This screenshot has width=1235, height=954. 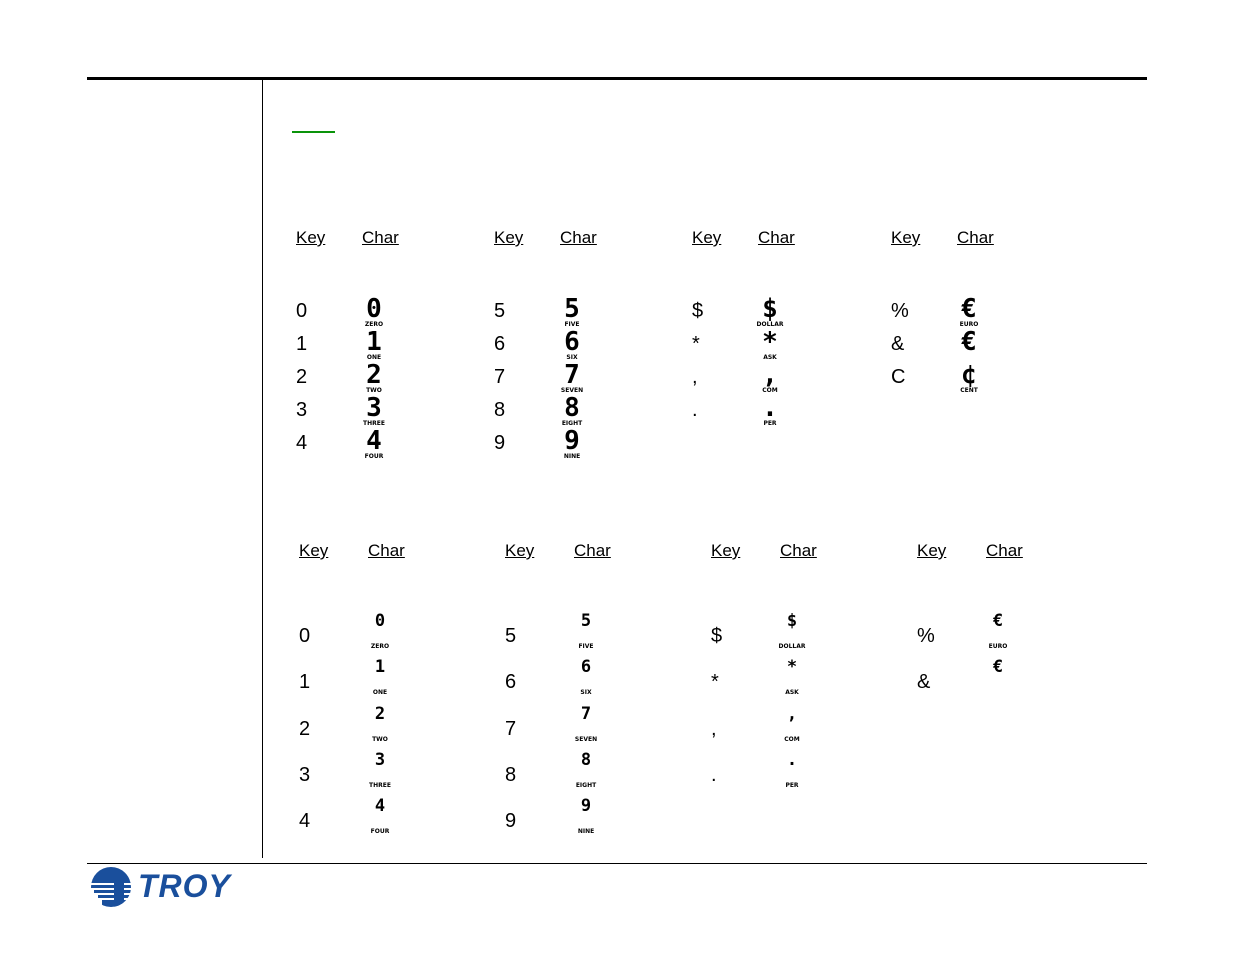 What do you see at coordinates (586, 693) in the screenshot?
I see `char-caption: SIX` at bounding box center [586, 693].